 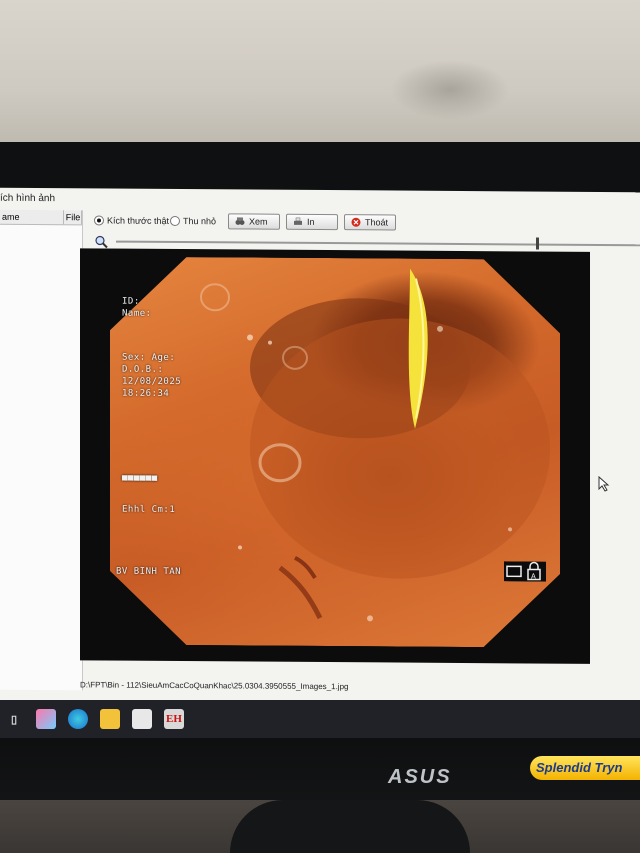 What do you see at coordinates (101, 241) in the screenshot?
I see `magnifier-icon` at bounding box center [101, 241].